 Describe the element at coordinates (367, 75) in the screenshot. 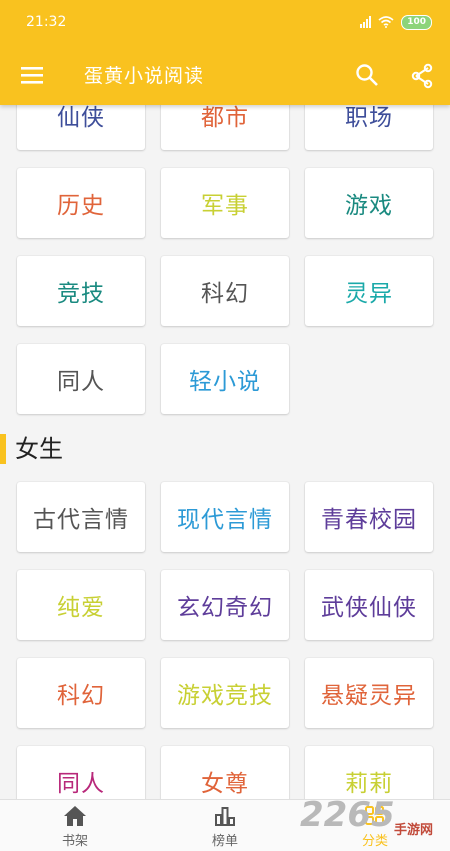

I see `search-icon` at that location.